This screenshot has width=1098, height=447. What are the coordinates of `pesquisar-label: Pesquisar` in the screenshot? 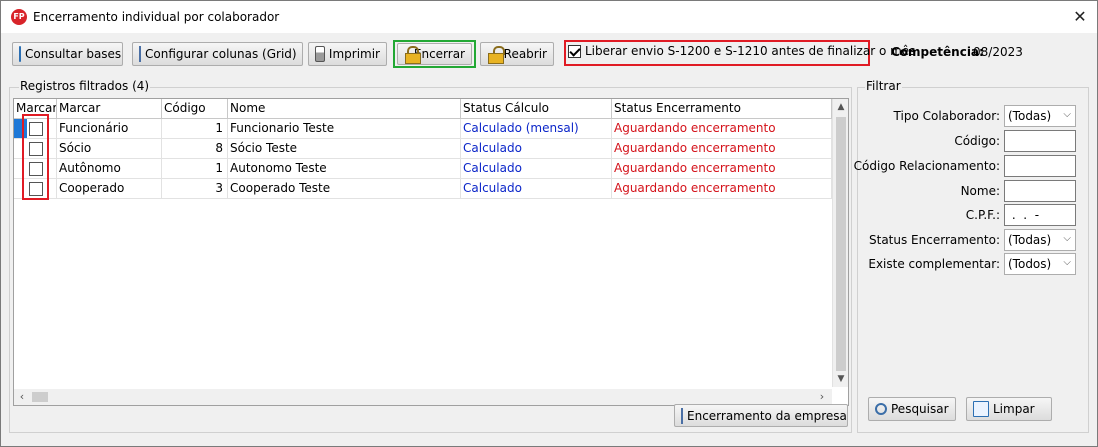 It's located at (920, 409).